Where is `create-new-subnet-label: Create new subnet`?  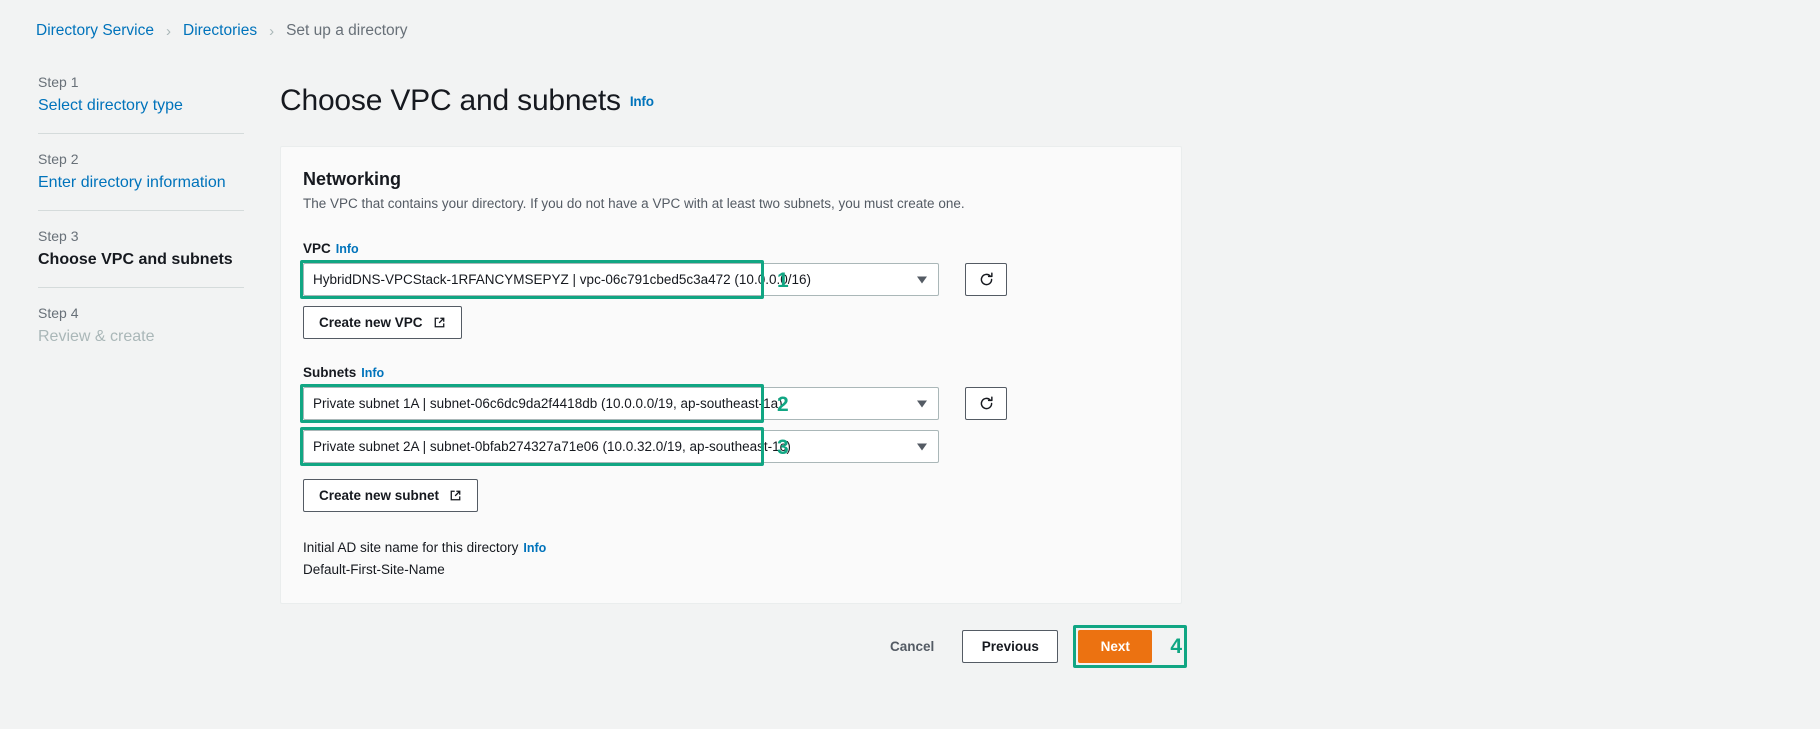 create-new-subnet-label: Create new subnet is located at coordinates (379, 495).